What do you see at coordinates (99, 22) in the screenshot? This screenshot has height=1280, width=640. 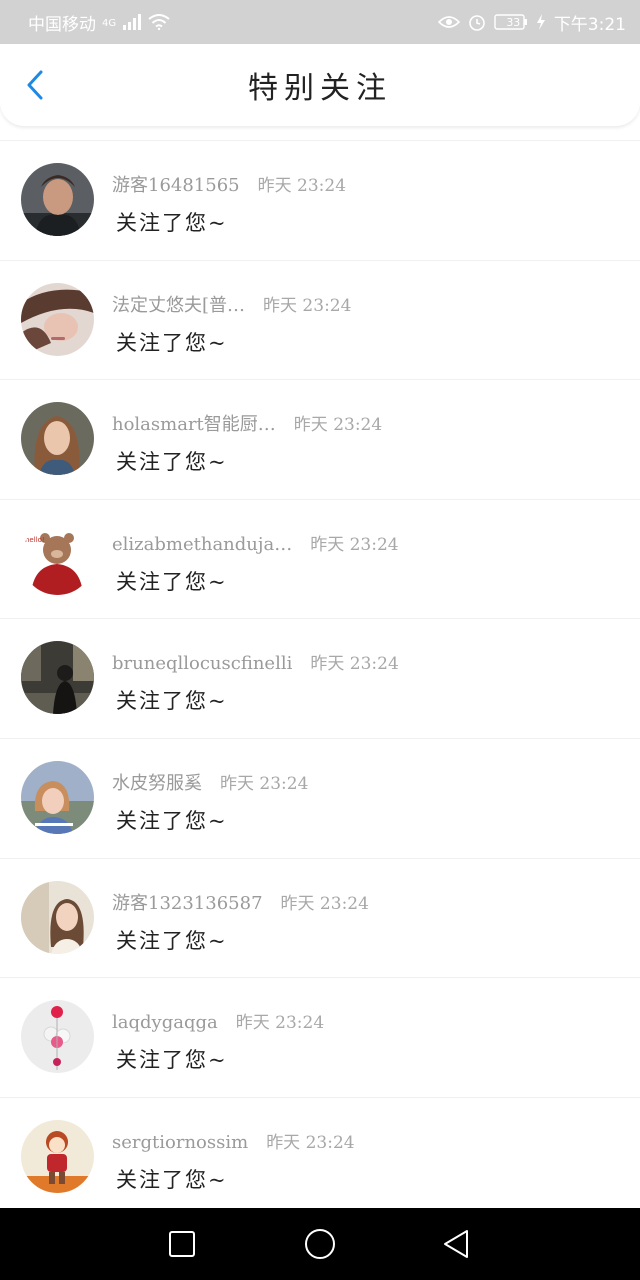 I see `status-left: 中国移动 4G` at bounding box center [99, 22].